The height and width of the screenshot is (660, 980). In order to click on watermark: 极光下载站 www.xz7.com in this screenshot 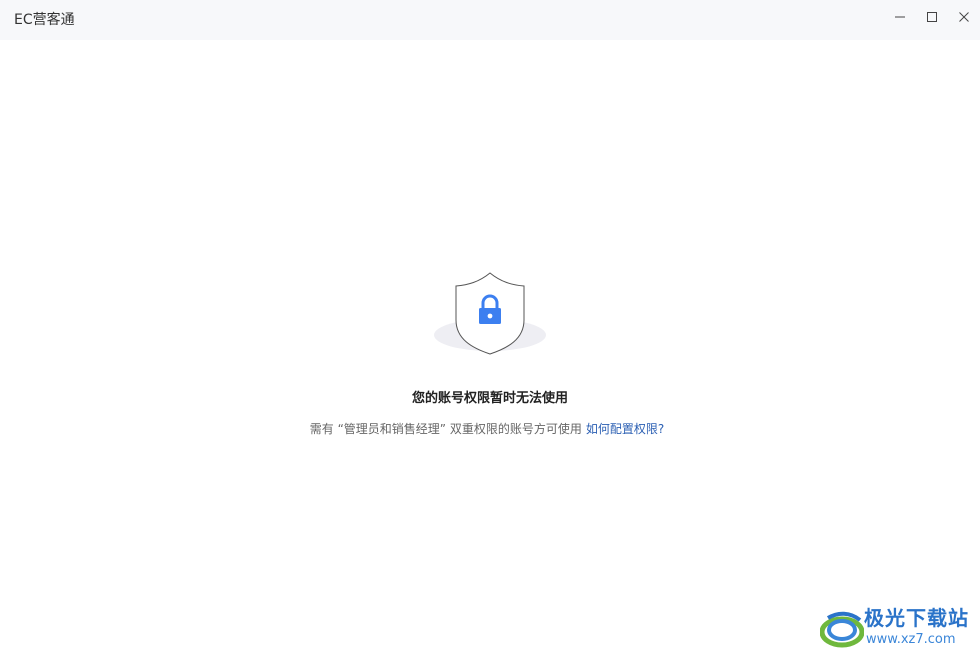, I will do `click(898, 630)`.